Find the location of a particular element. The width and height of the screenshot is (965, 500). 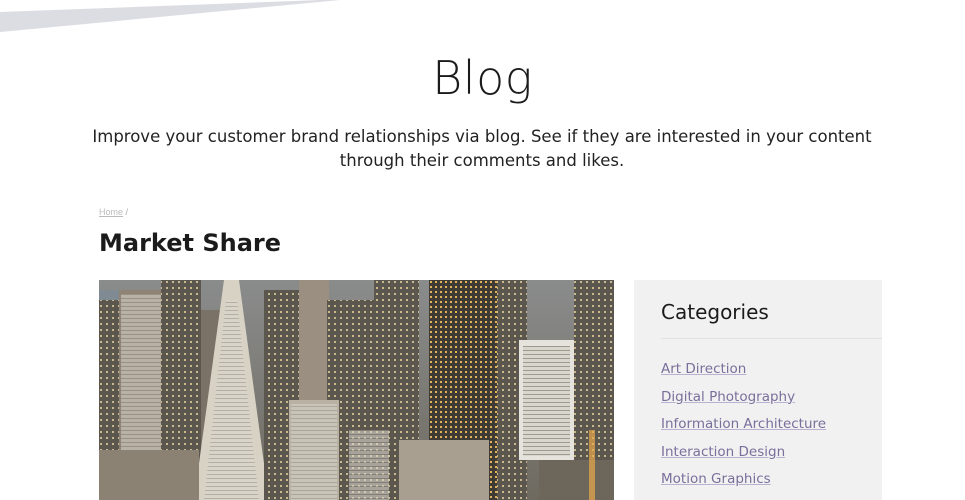

list-item: Information Architecture is located at coordinates (743, 427).